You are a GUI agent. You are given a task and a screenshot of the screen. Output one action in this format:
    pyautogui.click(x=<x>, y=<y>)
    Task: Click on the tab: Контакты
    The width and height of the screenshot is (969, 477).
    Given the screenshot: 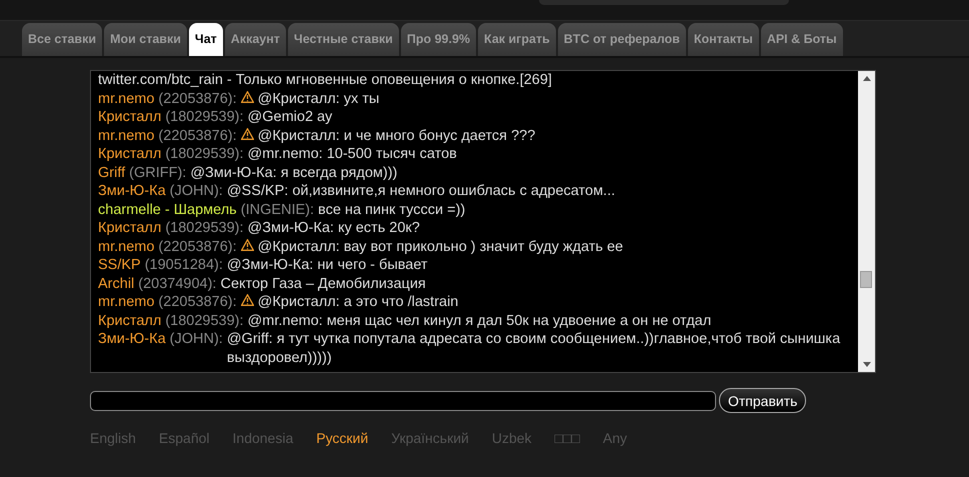 What is the action you would take?
    pyautogui.click(x=723, y=39)
    